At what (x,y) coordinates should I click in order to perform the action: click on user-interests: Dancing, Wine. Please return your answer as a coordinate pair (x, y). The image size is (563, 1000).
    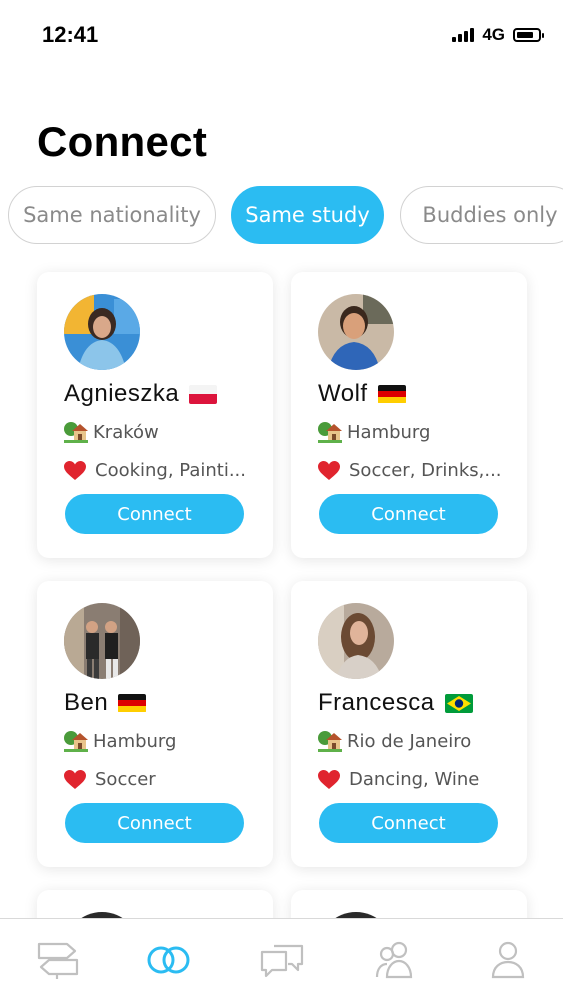
    Looking at the image, I should click on (414, 779).